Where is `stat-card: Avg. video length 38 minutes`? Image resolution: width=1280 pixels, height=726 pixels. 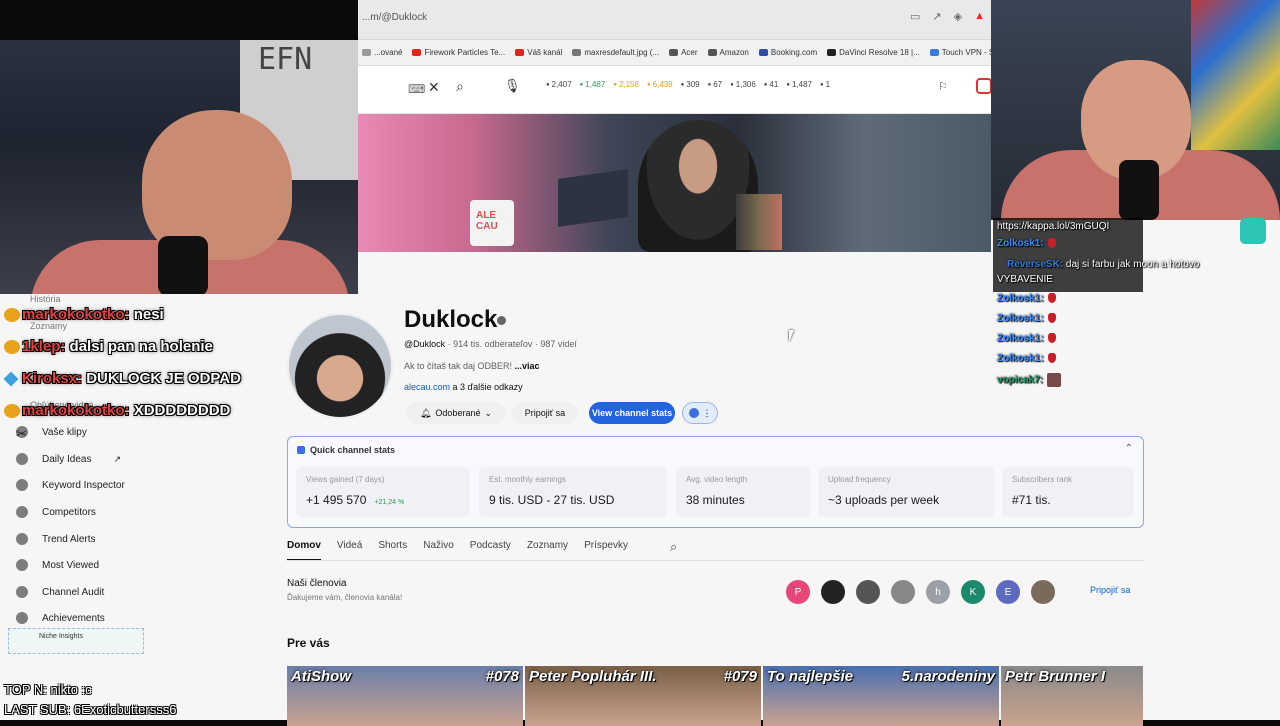
stat-card: Avg. video length 38 minutes is located at coordinates (743, 492).